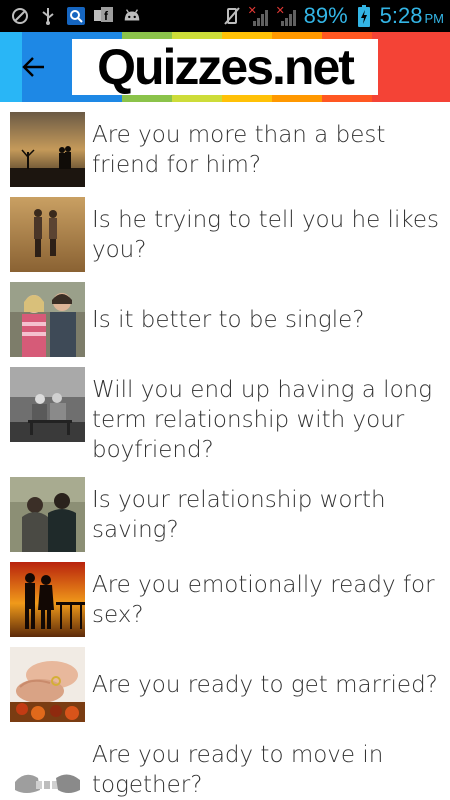  Describe the element at coordinates (132, 16) in the screenshot. I see `android-icon` at that location.